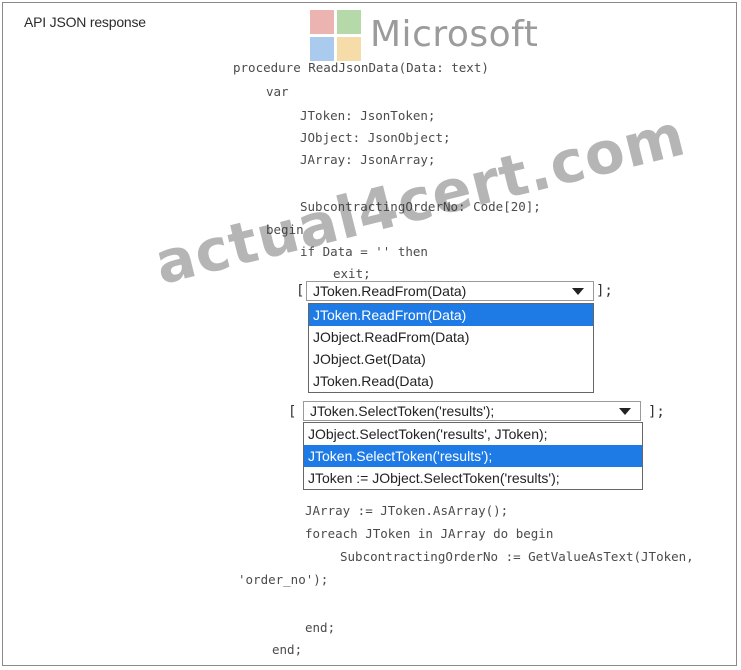  Describe the element at coordinates (277, 91) in the screenshot. I see `code-var: var` at that location.